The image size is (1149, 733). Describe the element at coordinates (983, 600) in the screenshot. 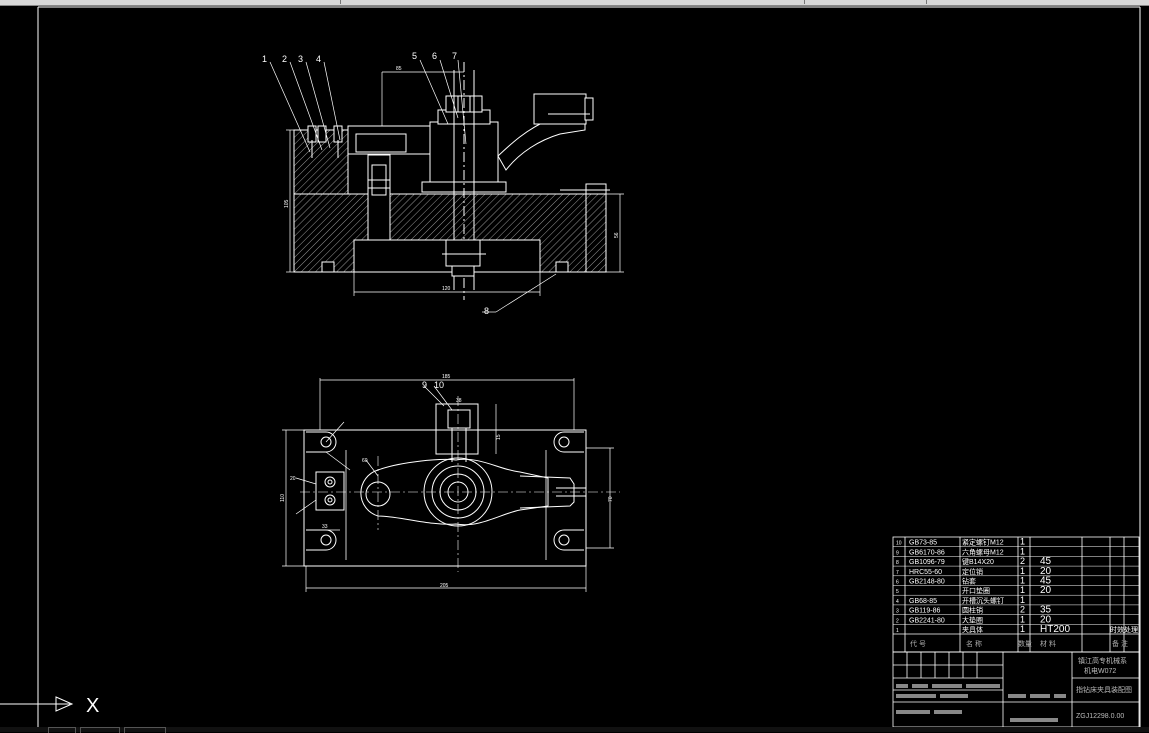

I see `bom-cell-name: 开槽沉头螺钉` at that location.